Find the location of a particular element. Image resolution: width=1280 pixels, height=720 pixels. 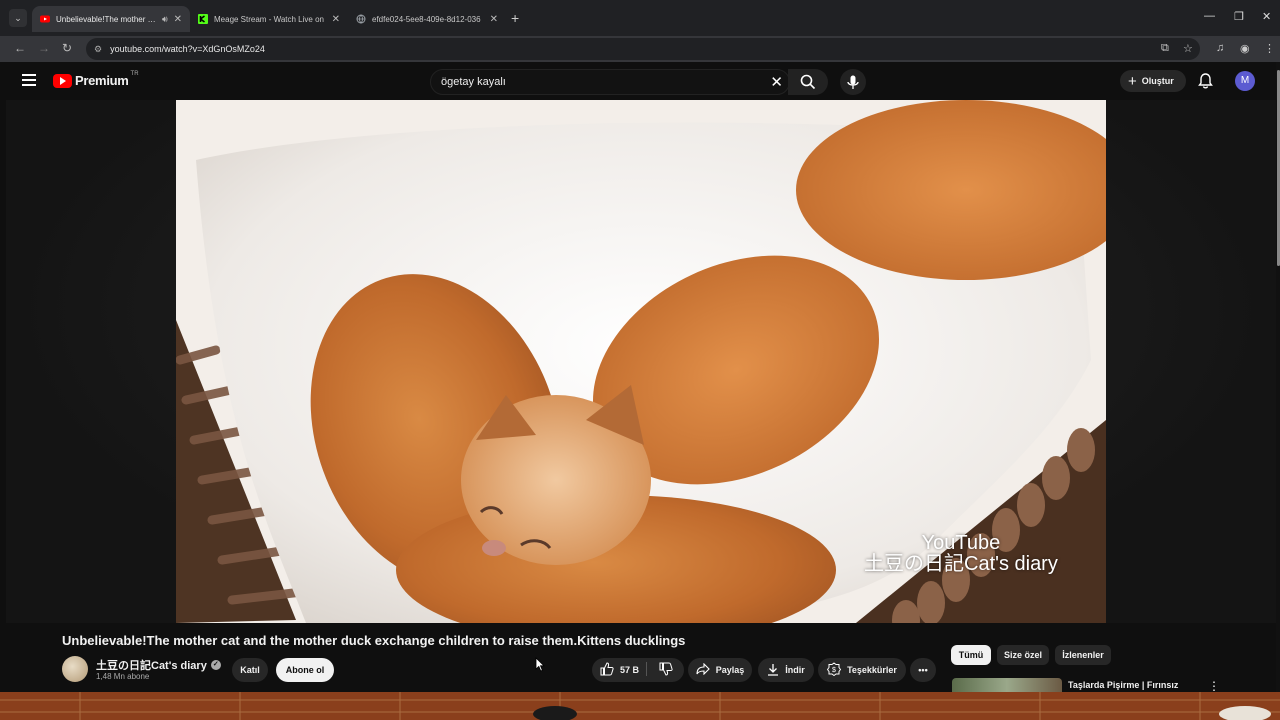

youtube-header: Premium TR ögetay kayalı ✕ + Oluştur M is located at coordinates (640, 81).